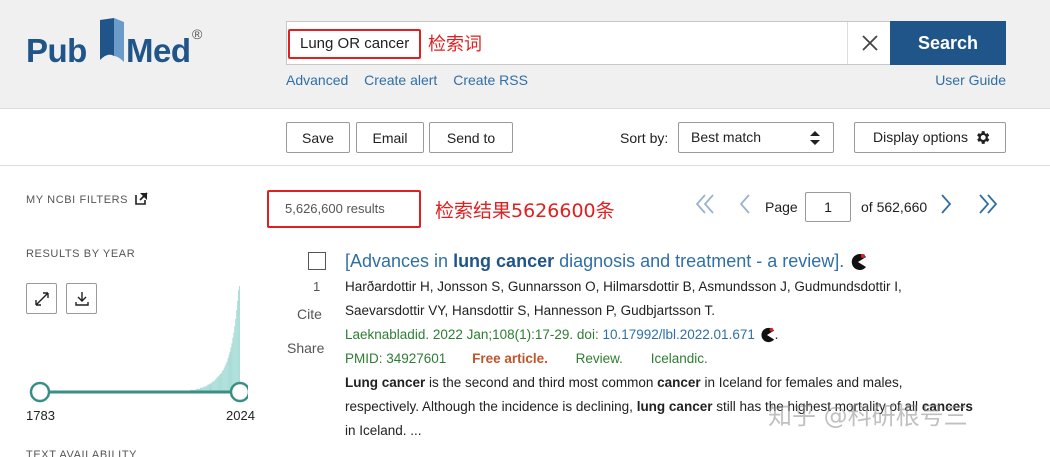 This screenshot has width=1050, height=457. I want to click on results-by-year-title: RESULTS BY YEAR, so click(81, 254).